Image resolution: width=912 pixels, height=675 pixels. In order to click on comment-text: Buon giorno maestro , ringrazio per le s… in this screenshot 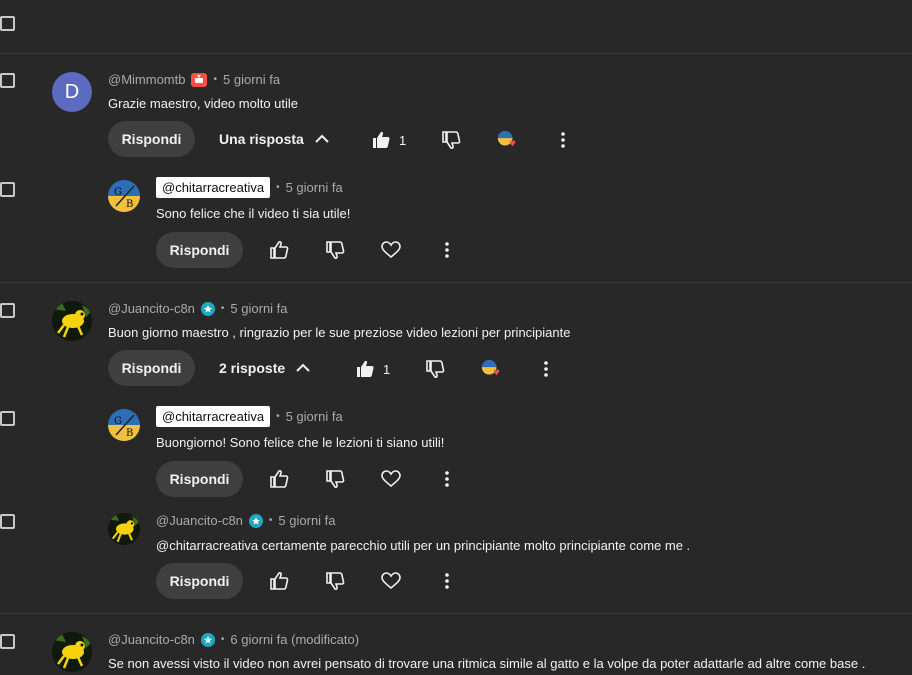, I will do `click(339, 332)`.